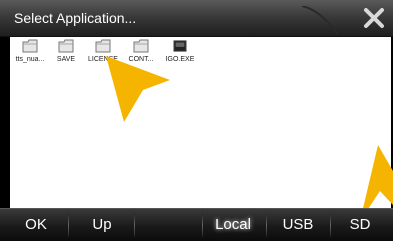 This screenshot has width=393, height=241. Describe the element at coordinates (180, 46) in the screenshot. I see `exe-icon` at that location.